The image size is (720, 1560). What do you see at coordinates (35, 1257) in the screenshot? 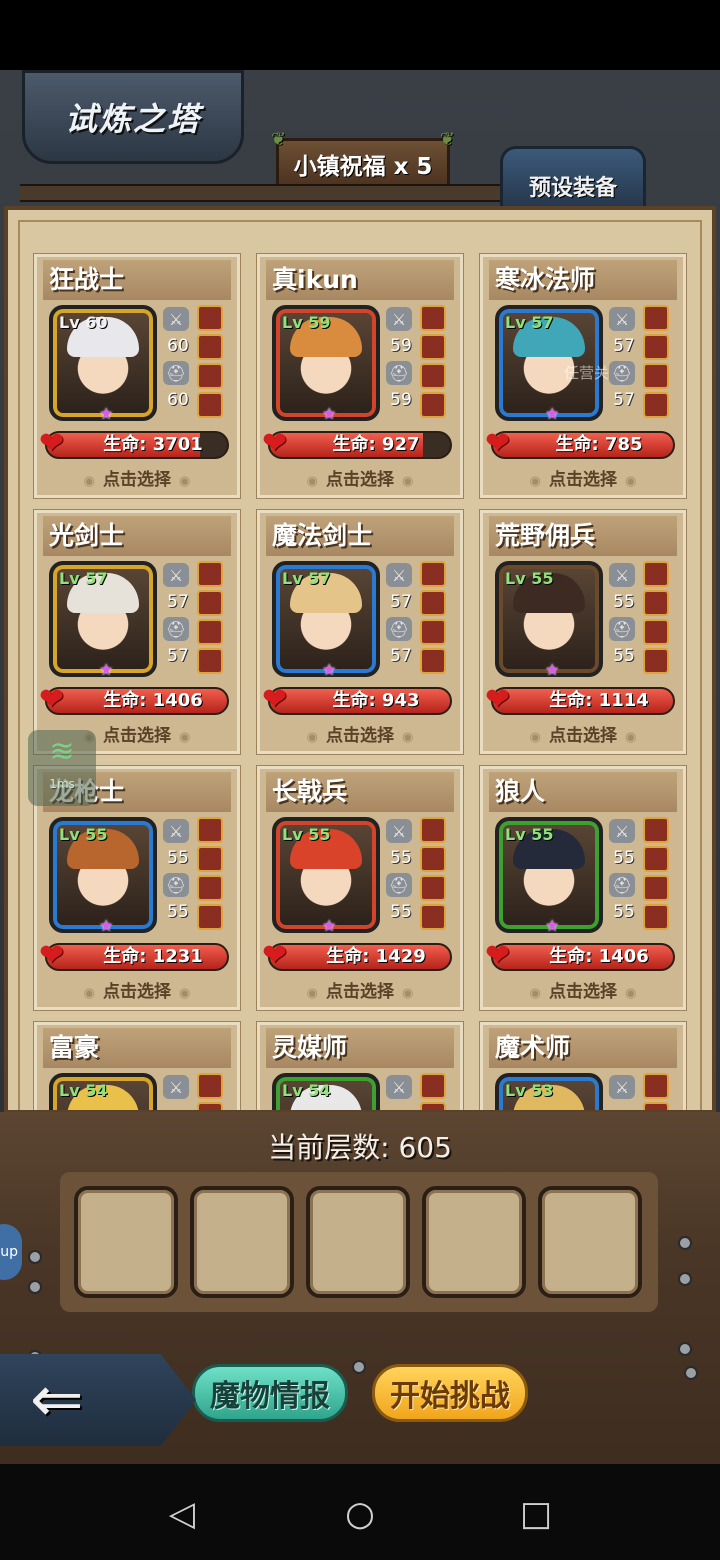
I see `rivet-icon` at bounding box center [35, 1257].